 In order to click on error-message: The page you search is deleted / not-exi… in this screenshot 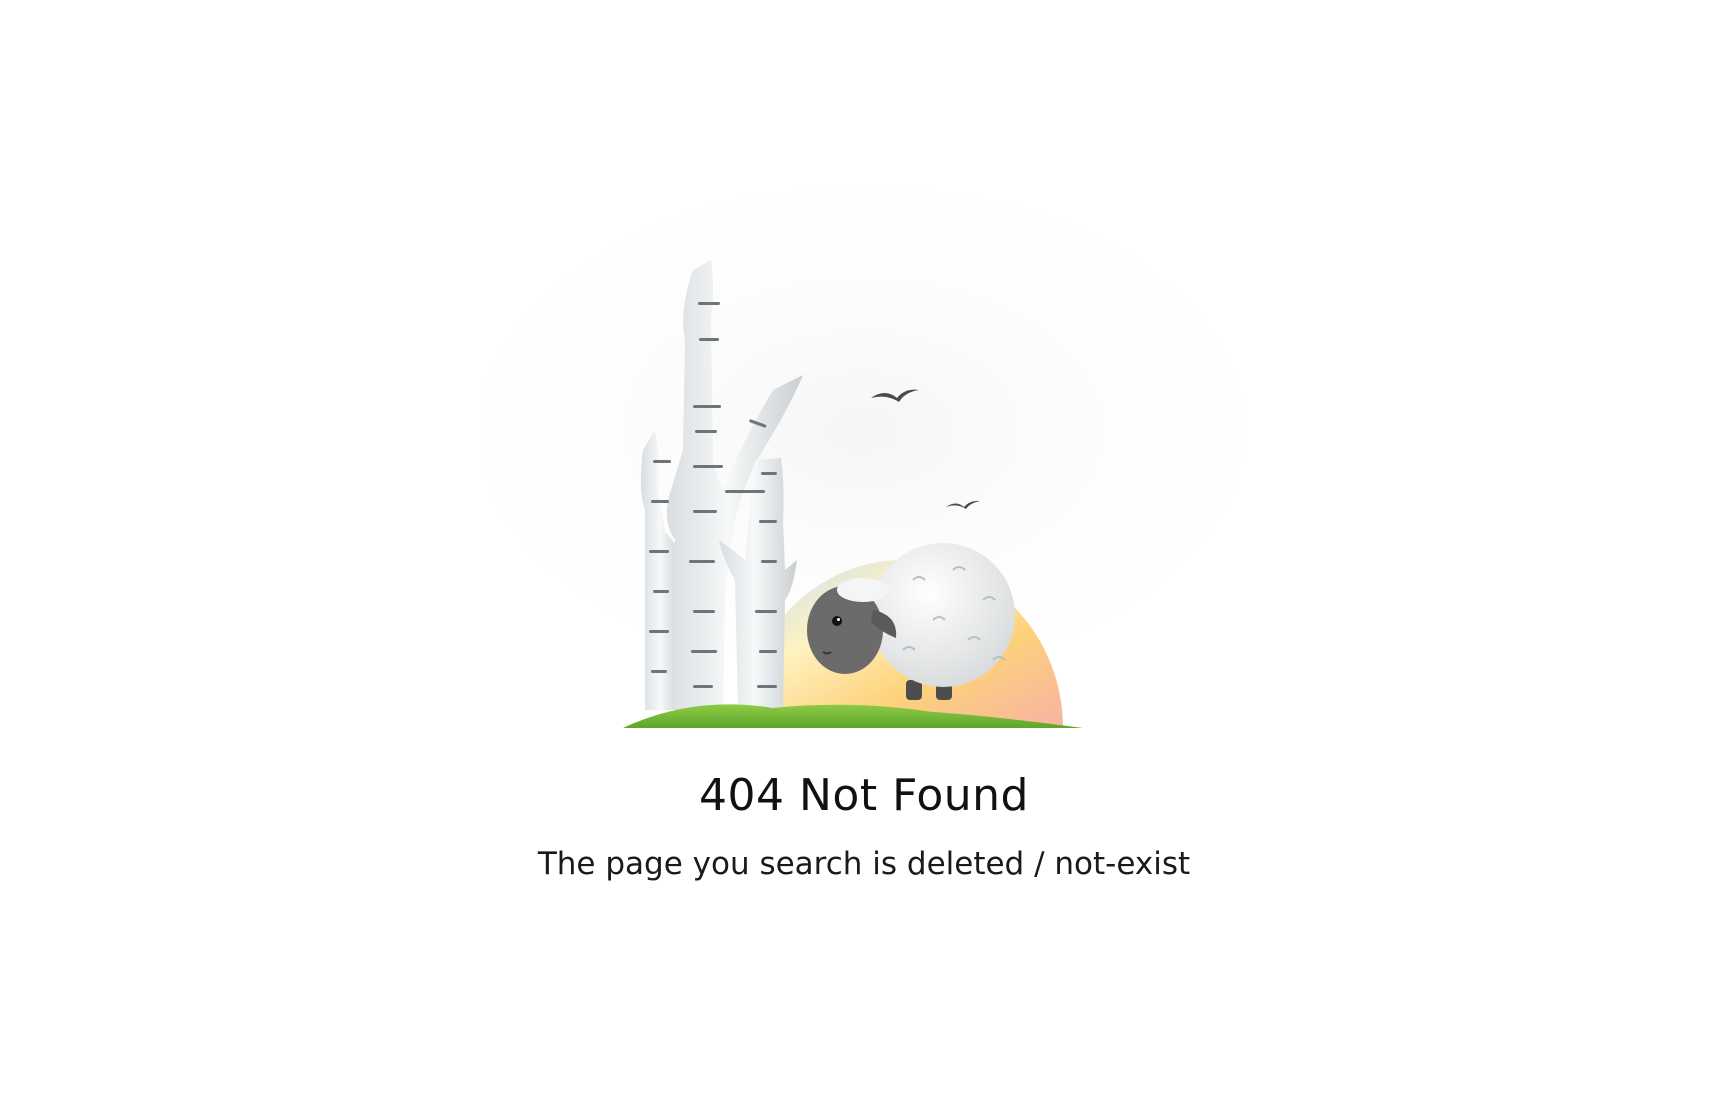, I will do `click(864, 864)`.